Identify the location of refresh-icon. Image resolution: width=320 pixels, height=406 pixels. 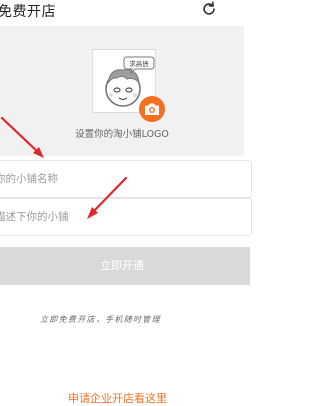
(210, 10).